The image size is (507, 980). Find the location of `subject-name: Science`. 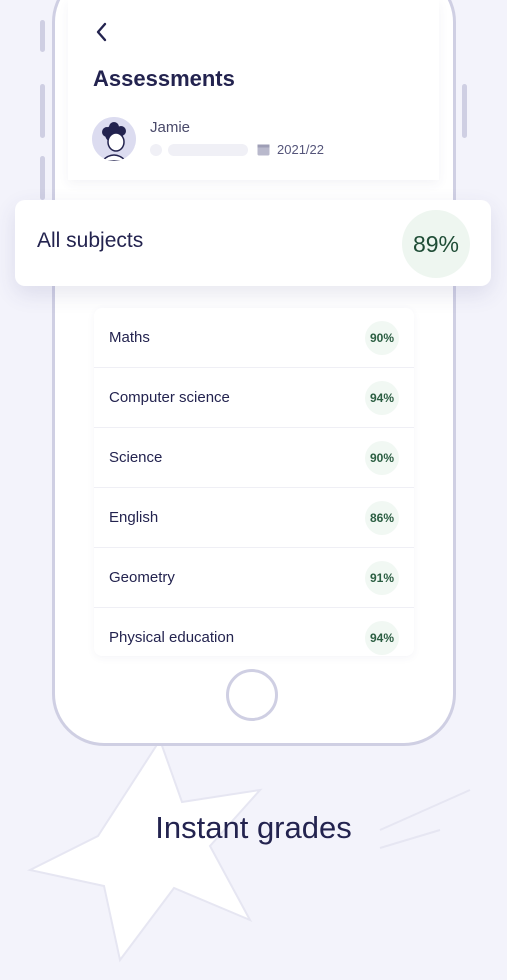

subject-name: Science is located at coordinates (136, 457).